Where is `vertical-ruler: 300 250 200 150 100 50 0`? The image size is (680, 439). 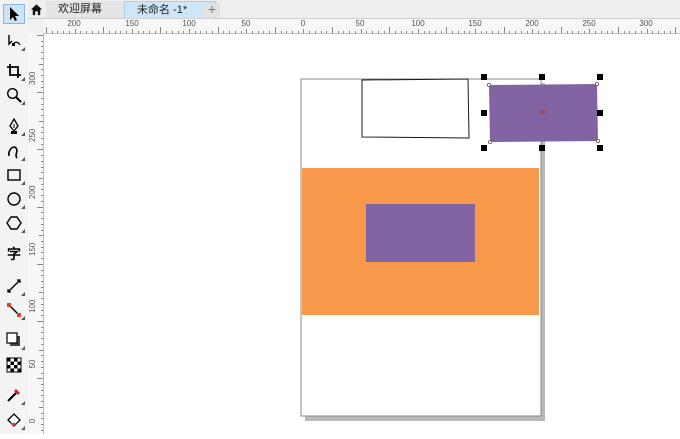
vertical-ruler: 300 250 200 150 100 50 0 is located at coordinates (36, 233).